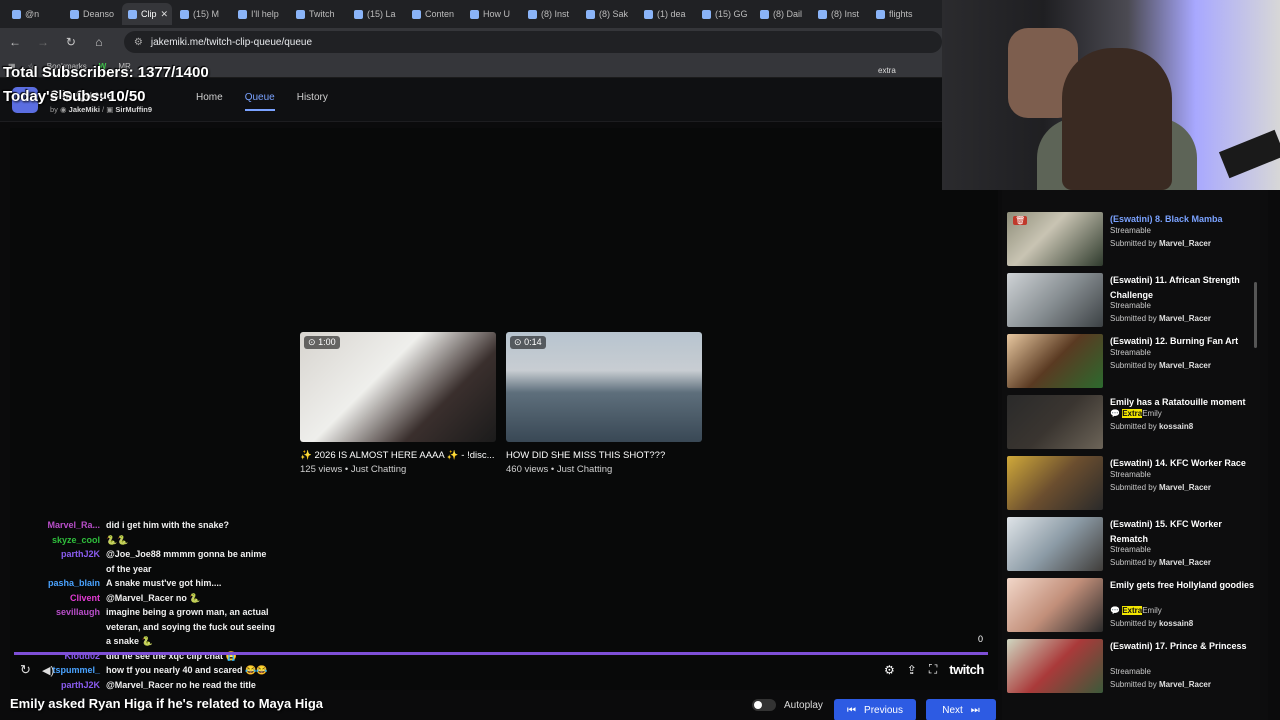  I want to click on share-icon: ⇪, so click(912, 670).